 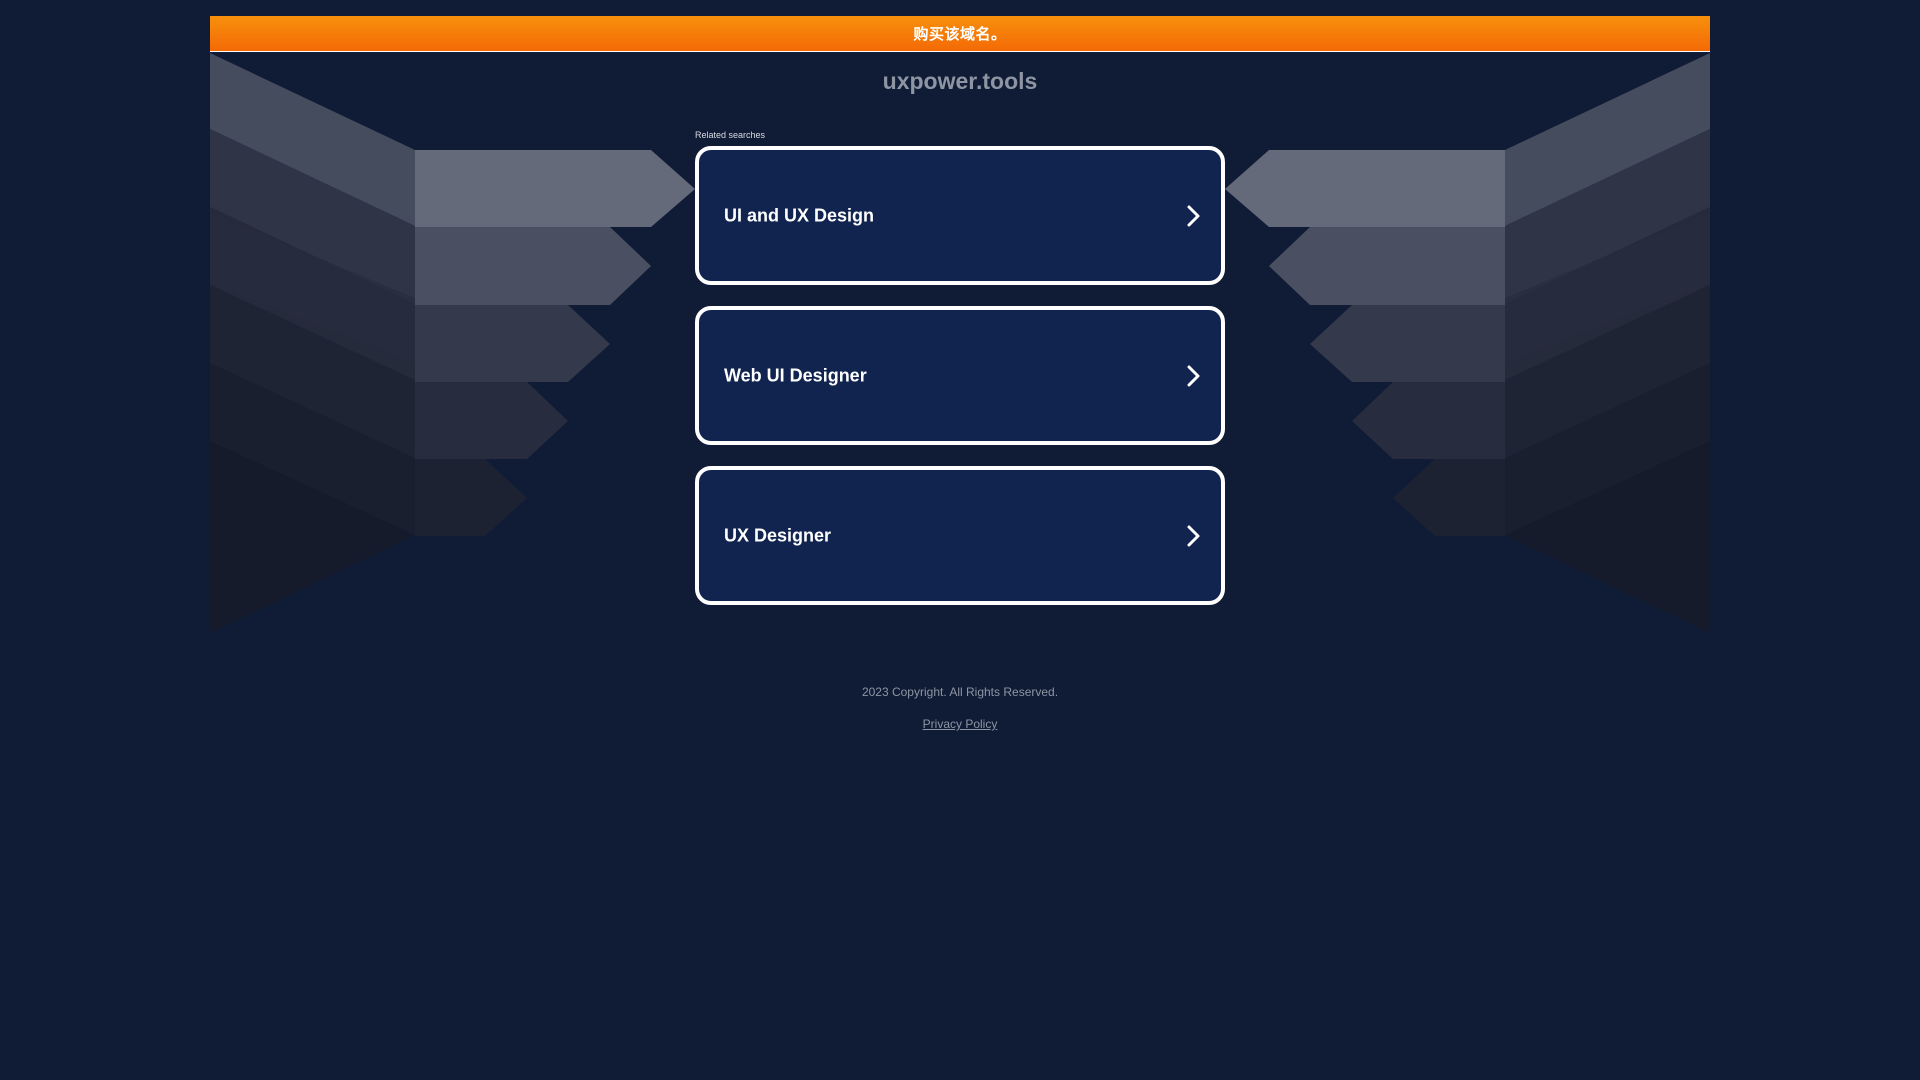 I want to click on related-search-card: UX Designer, so click(x=960, y=535).